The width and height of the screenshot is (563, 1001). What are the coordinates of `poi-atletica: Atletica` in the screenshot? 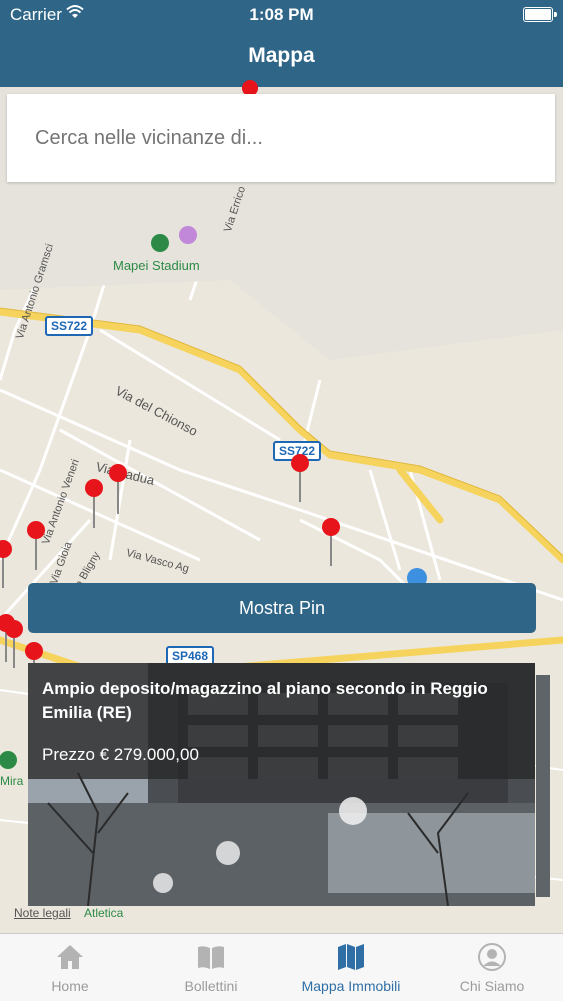 It's located at (103, 913).